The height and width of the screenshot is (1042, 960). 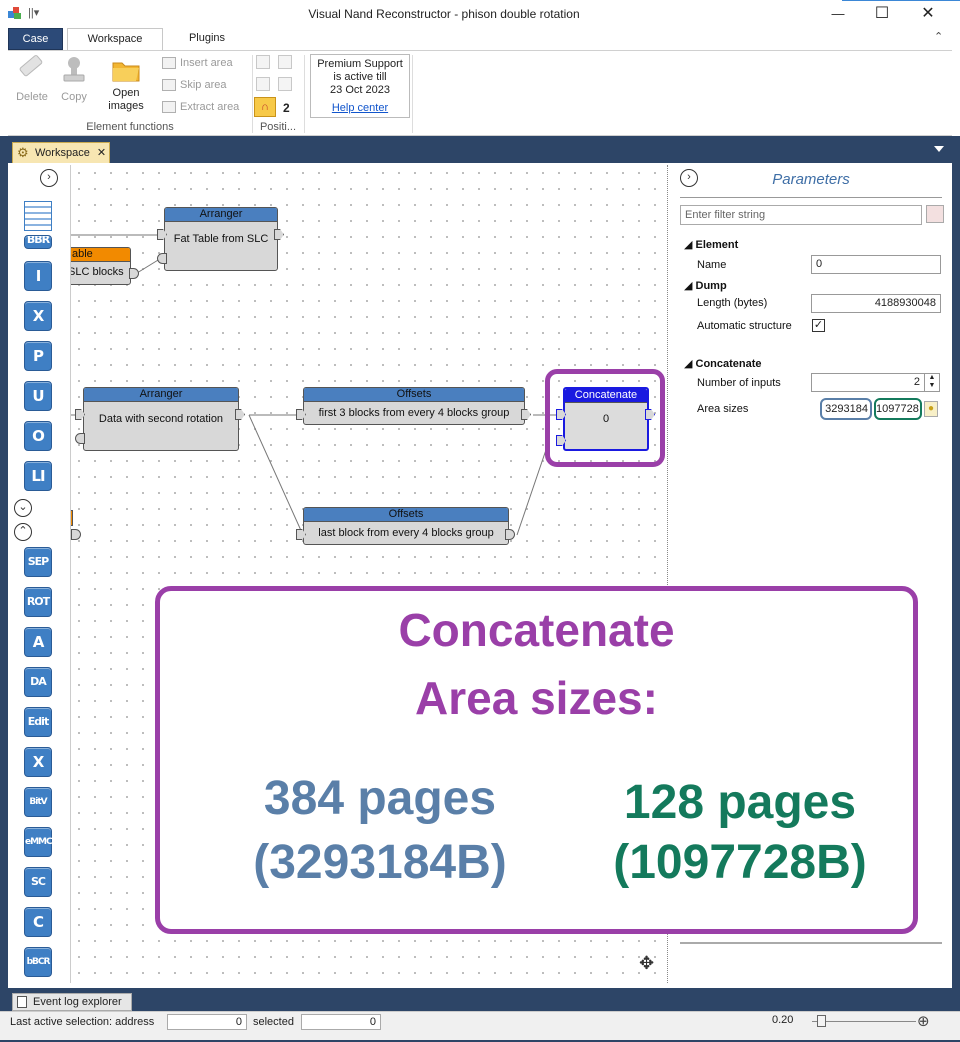 What do you see at coordinates (101, 153) in the screenshot?
I see `close-tab-icon: ✕` at bounding box center [101, 153].